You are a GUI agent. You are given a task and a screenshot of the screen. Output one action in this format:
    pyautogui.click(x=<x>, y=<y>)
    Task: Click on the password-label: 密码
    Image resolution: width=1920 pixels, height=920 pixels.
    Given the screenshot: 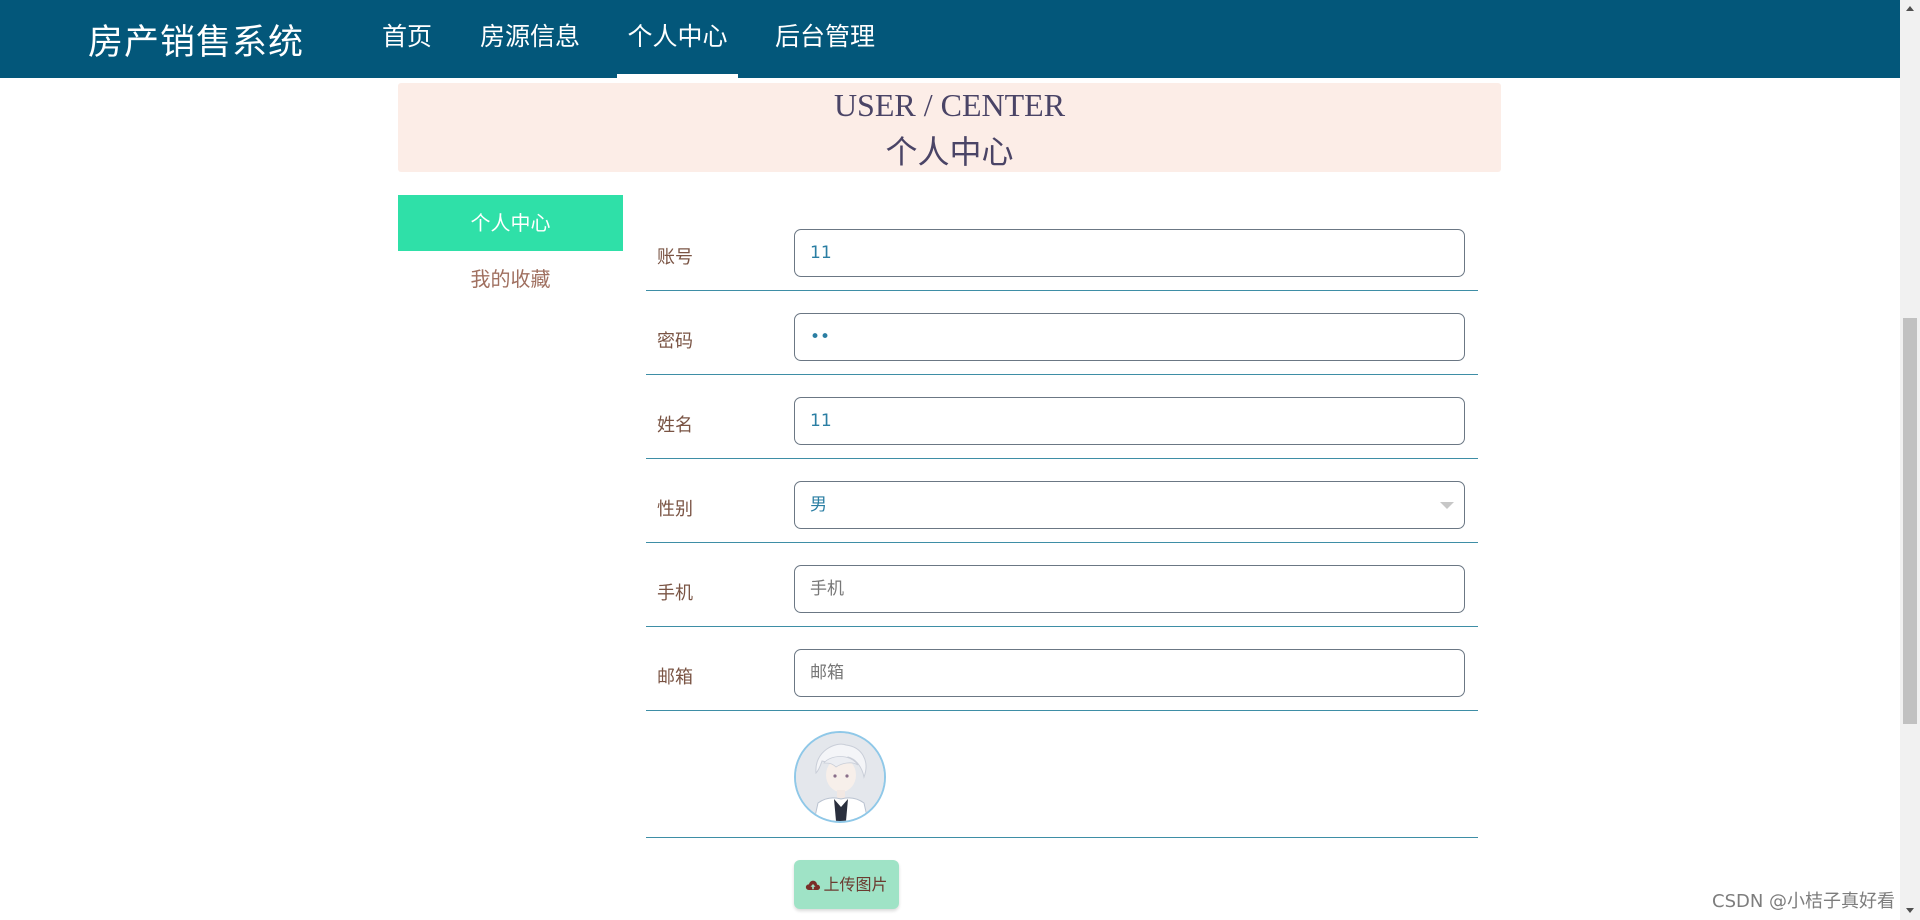 What is the action you would take?
    pyautogui.click(x=675, y=341)
    